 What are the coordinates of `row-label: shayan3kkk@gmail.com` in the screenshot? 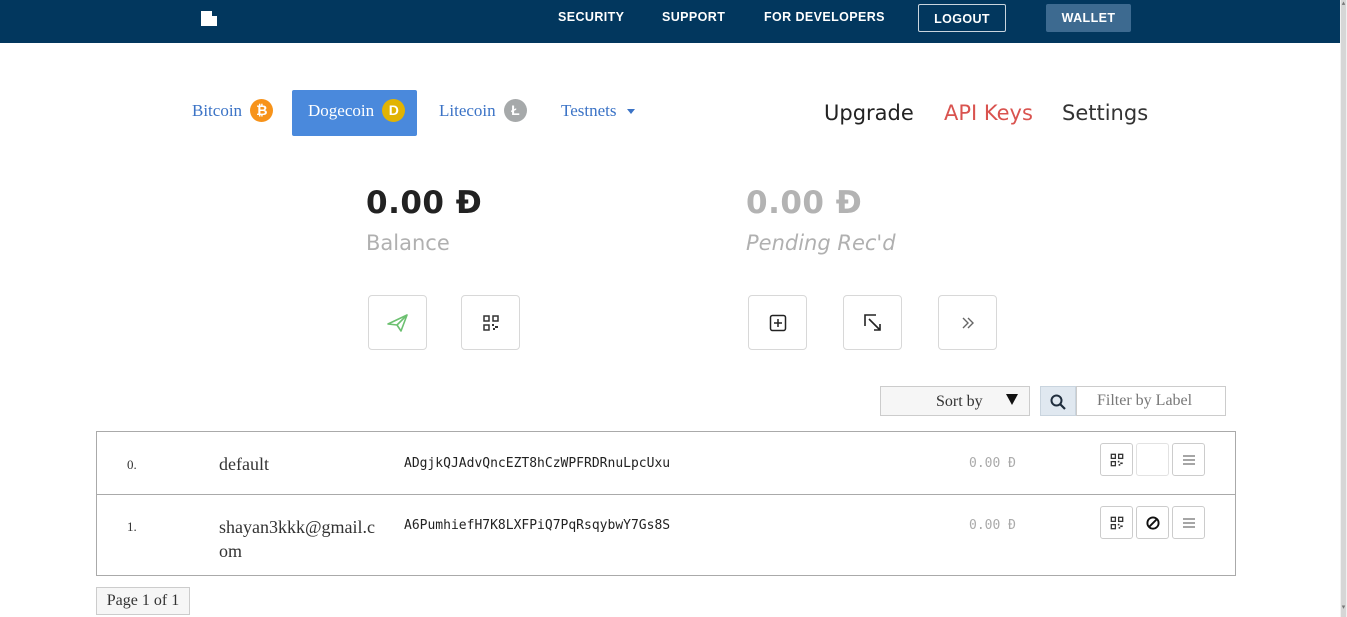 It's located at (297, 539).